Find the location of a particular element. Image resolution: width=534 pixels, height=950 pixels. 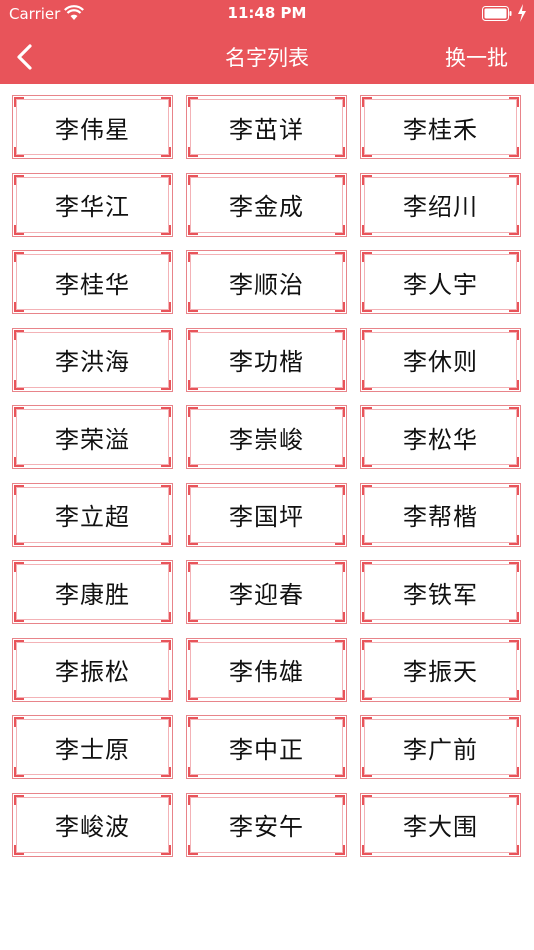

name-card: 李茁详 is located at coordinates (266, 127).